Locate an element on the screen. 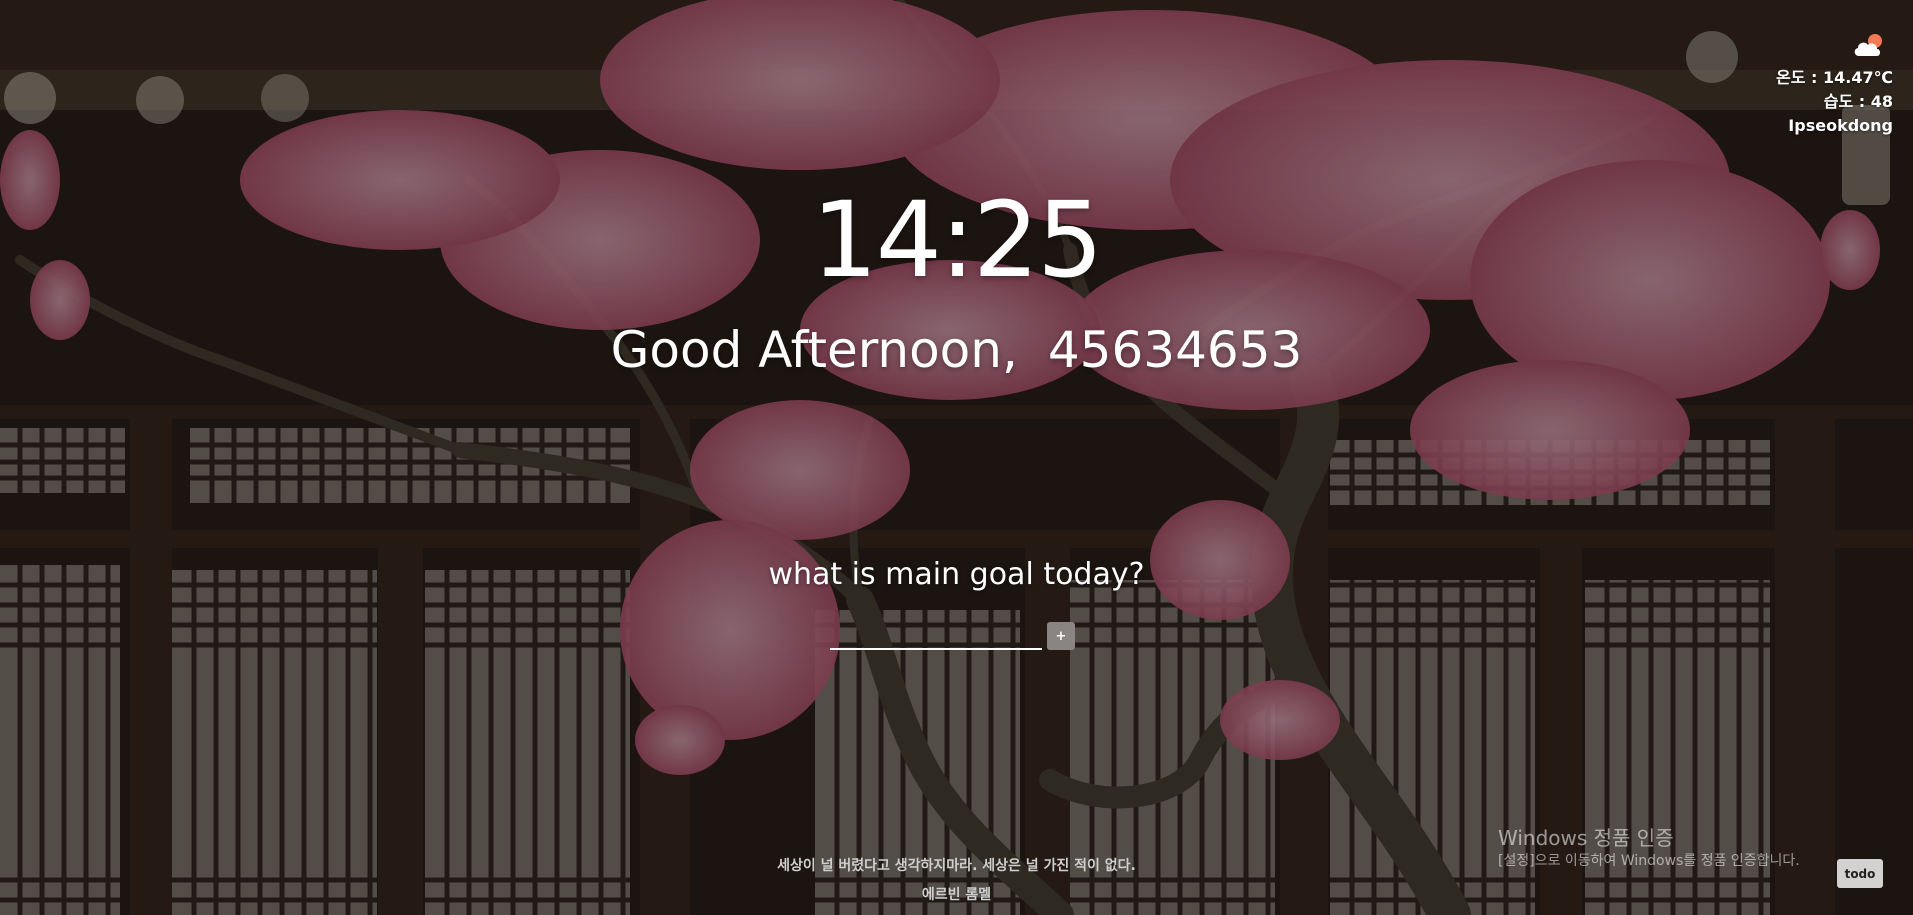  goal-form: + is located at coordinates (952, 637).